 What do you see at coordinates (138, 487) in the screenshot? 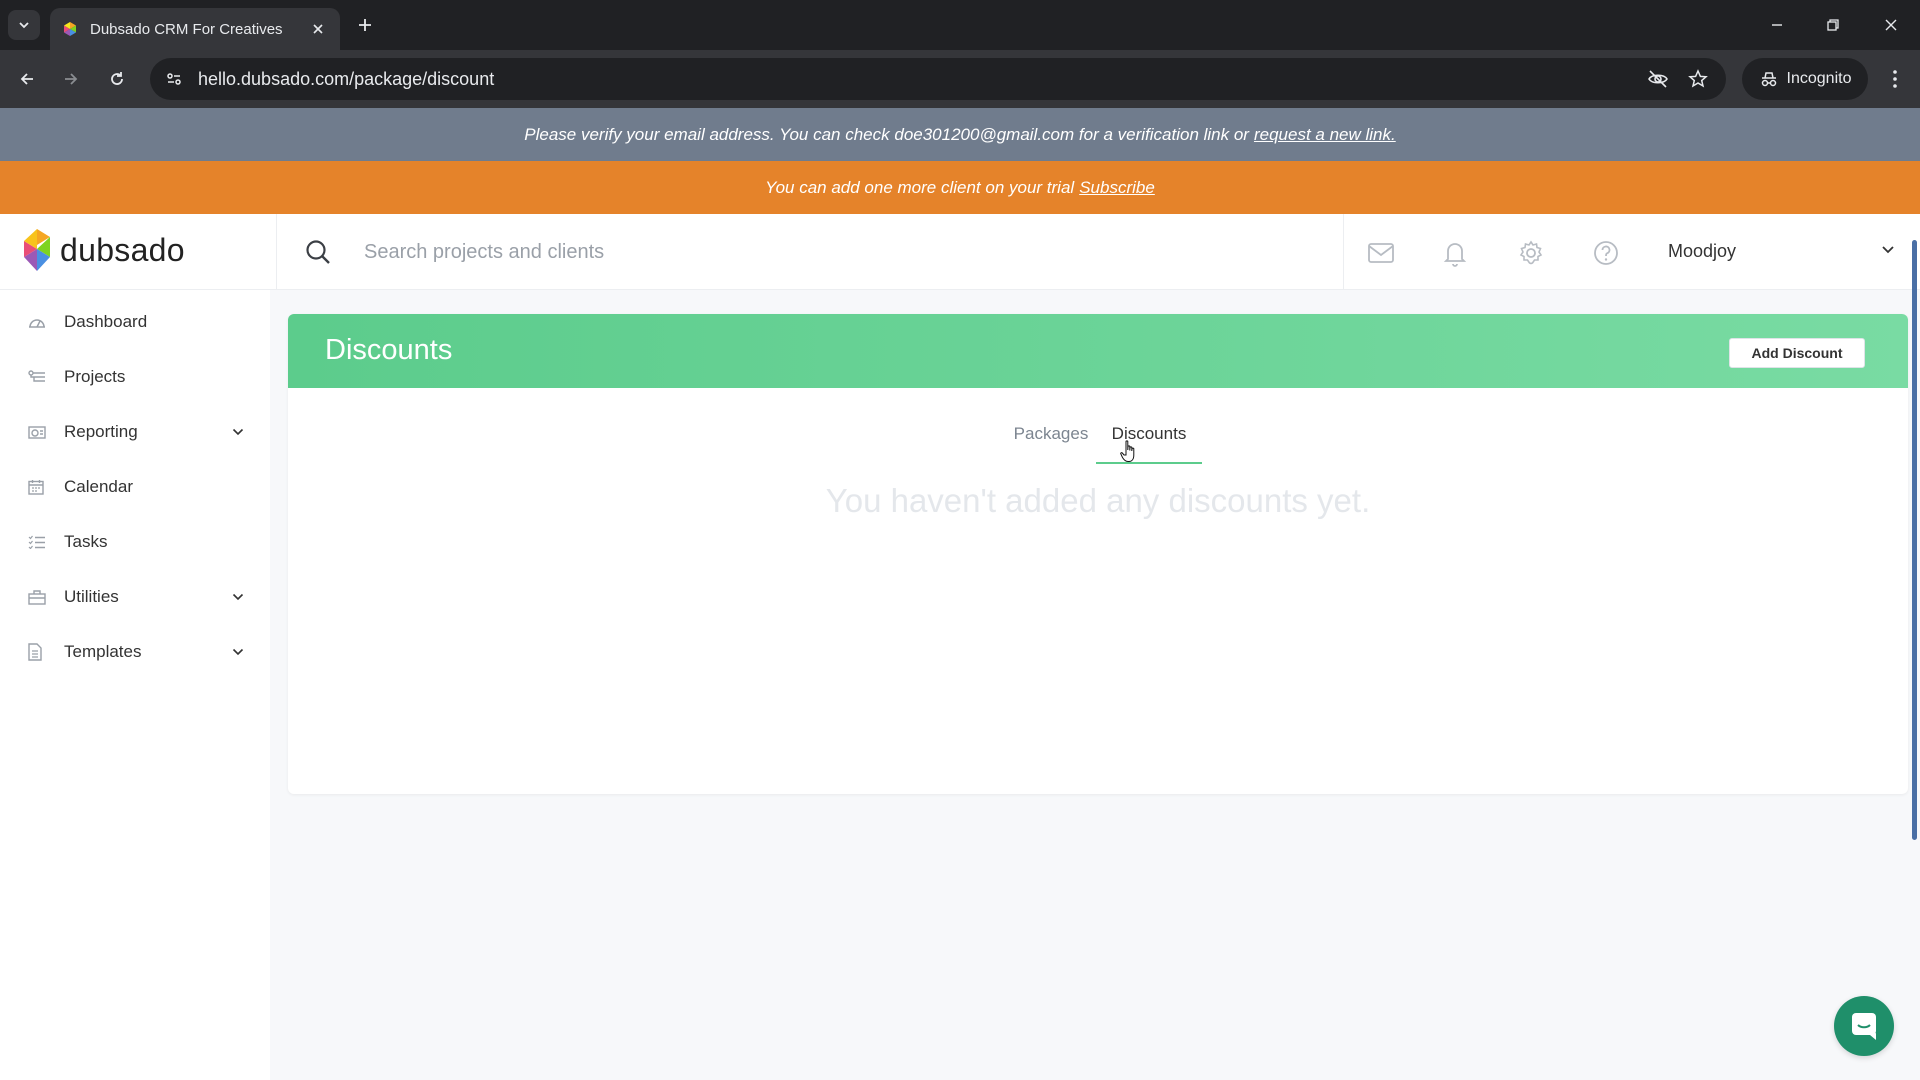
I see `sidebar-item-calendar: Calendar` at bounding box center [138, 487].